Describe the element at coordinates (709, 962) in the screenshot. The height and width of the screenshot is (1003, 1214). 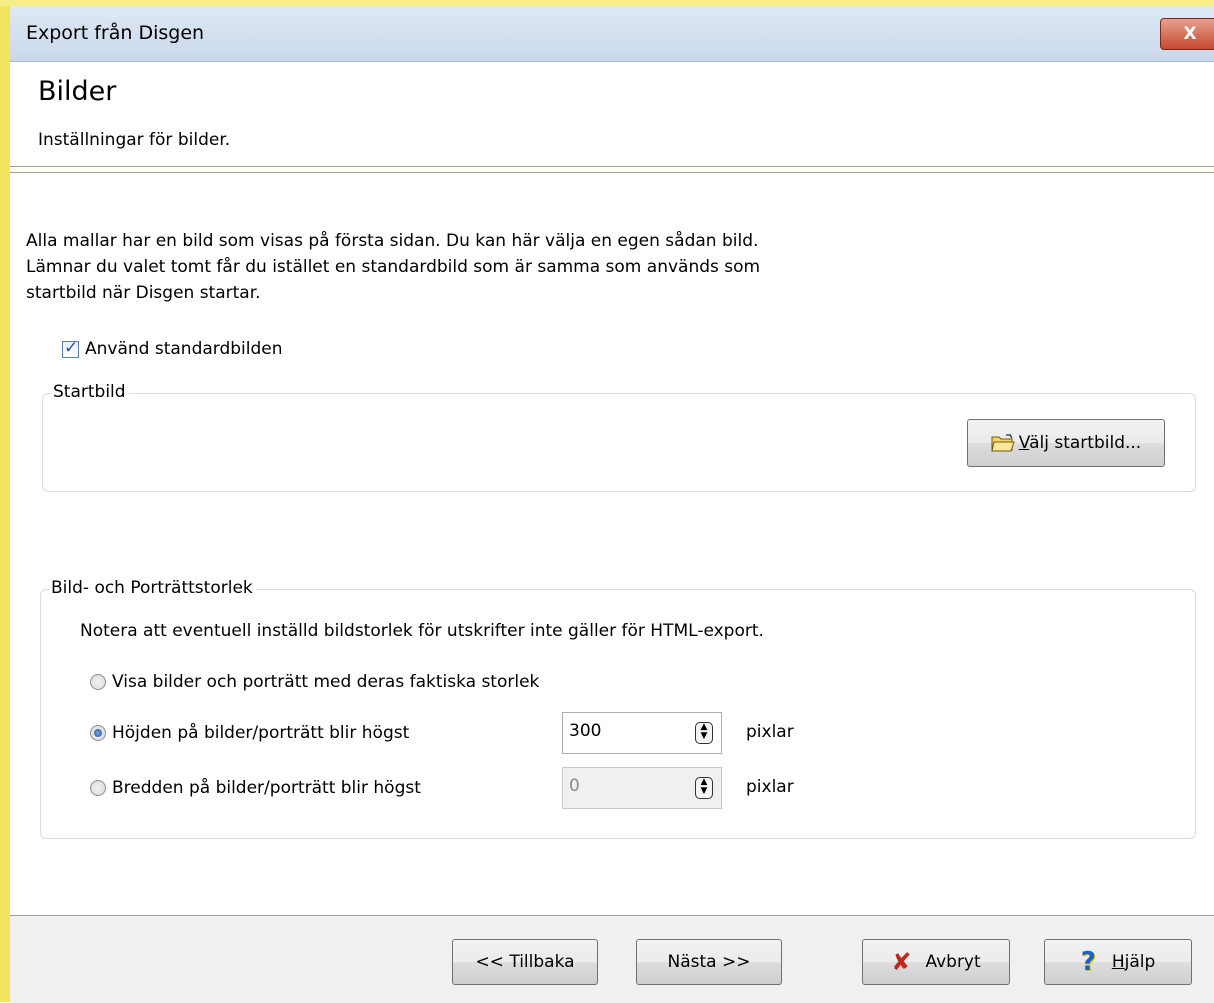
I see `next-button: Nästa >>` at that location.